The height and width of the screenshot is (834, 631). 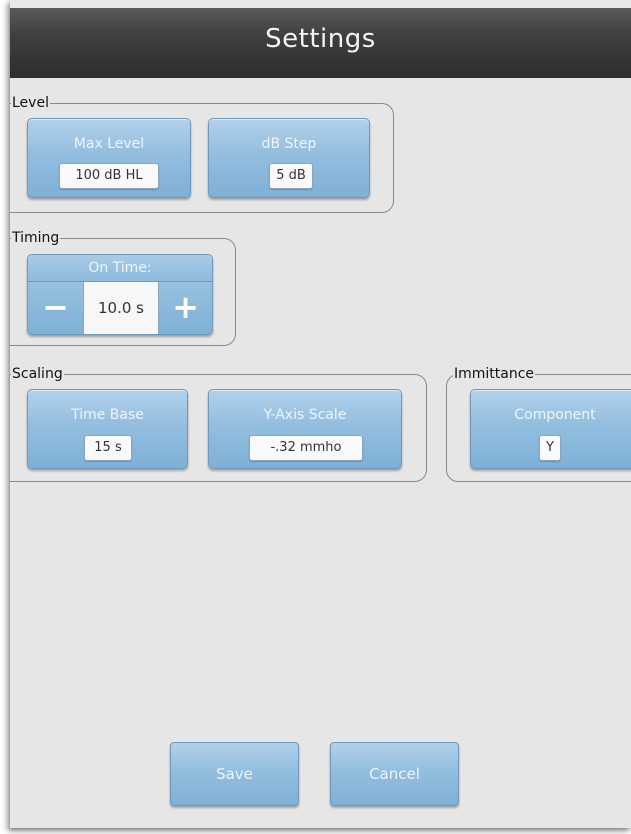 What do you see at coordinates (291, 176) in the screenshot?
I see `db-step-value: 5 dB` at bounding box center [291, 176].